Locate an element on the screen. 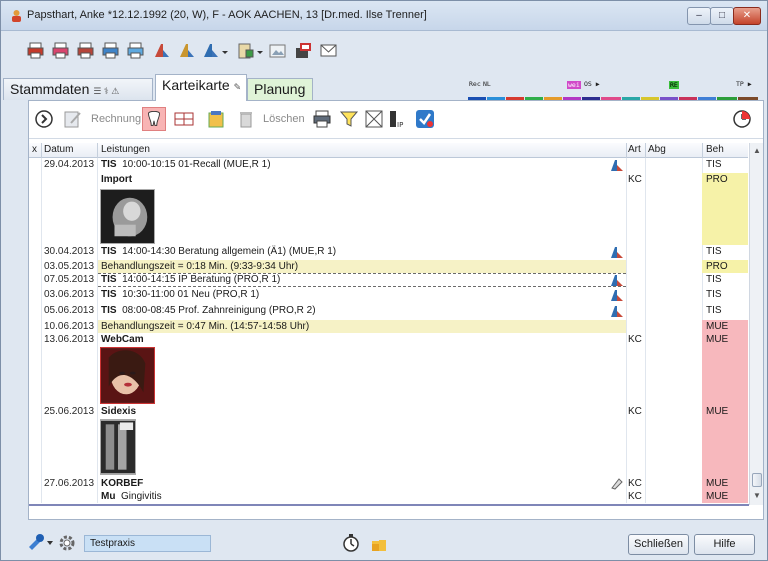 The image size is (768, 561). table-row: 13.06.2013 WebCam KC MUE is located at coordinates (388, 369).